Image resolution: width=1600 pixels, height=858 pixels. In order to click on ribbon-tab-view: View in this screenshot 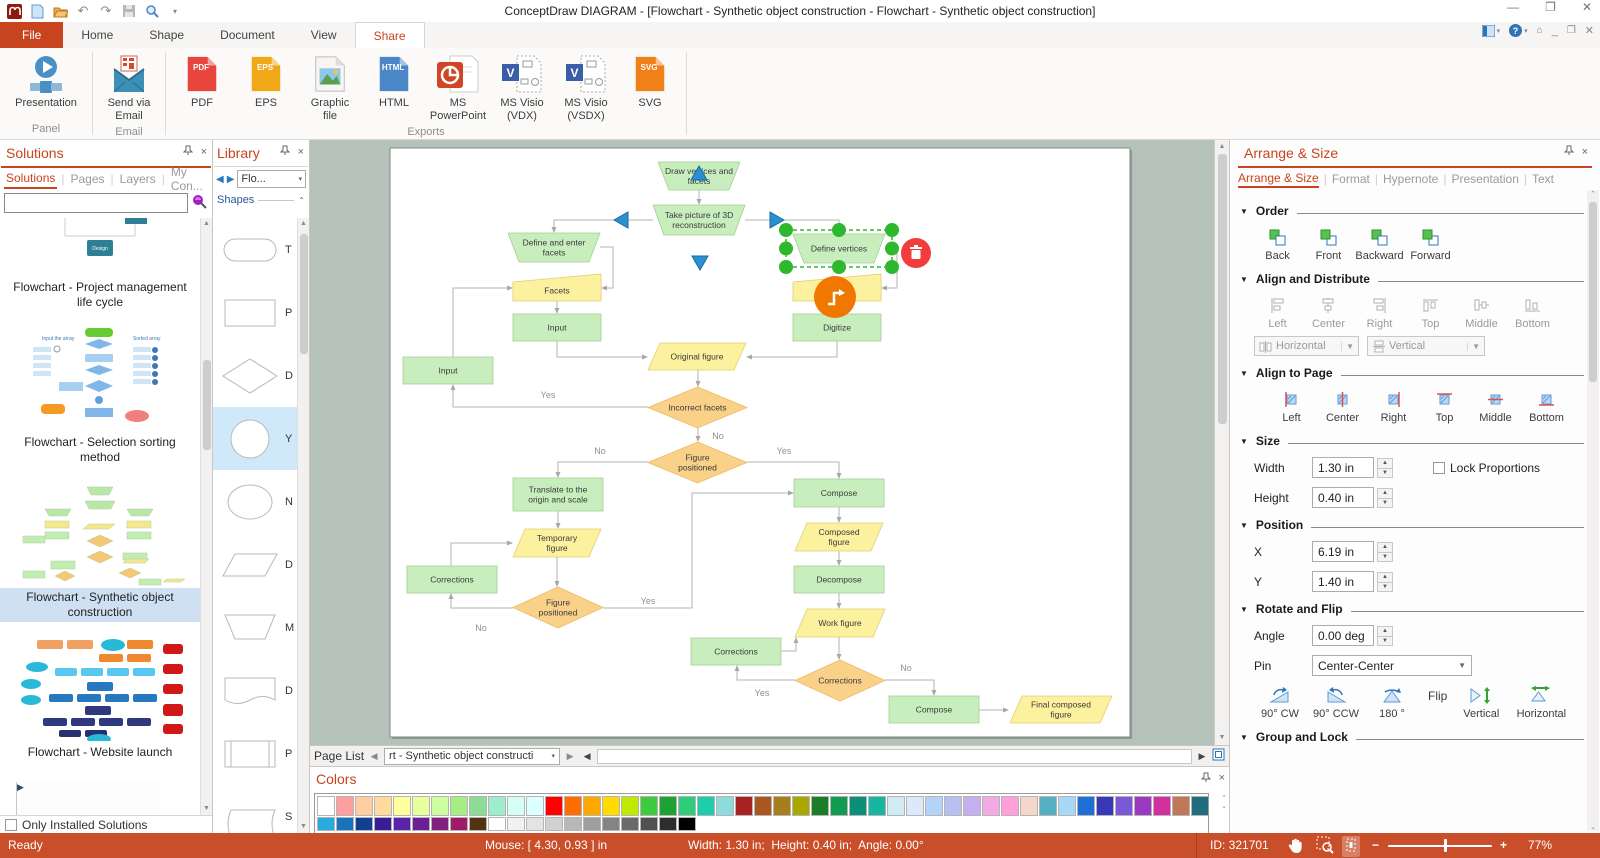, I will do `click(324, 35)`.